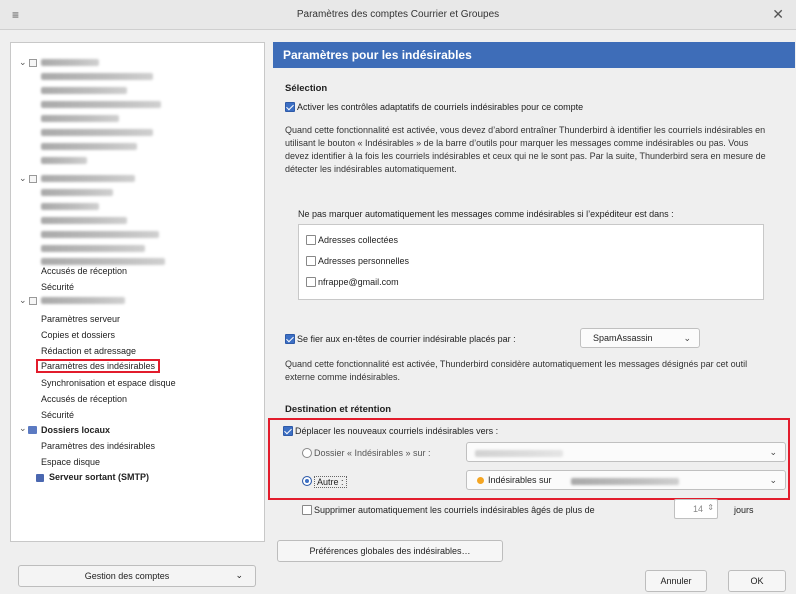 The width and height of the screenshot is (796, 594). I want to click on account-actions-button: Gestion des comptes ⌄, so click(137, 576).